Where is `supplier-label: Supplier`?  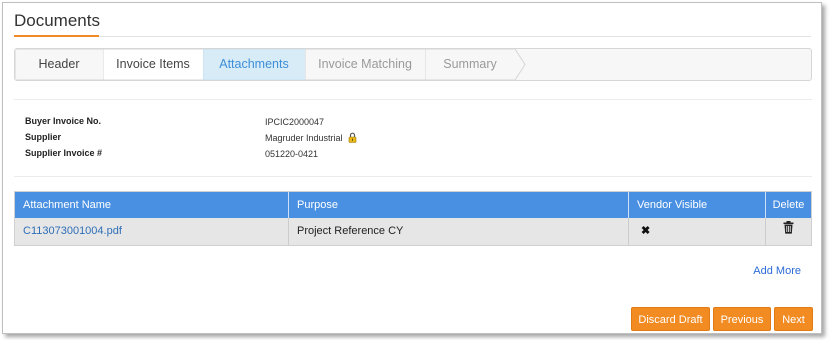 supplier-label: Supplier is located at coordinates (43, 137).